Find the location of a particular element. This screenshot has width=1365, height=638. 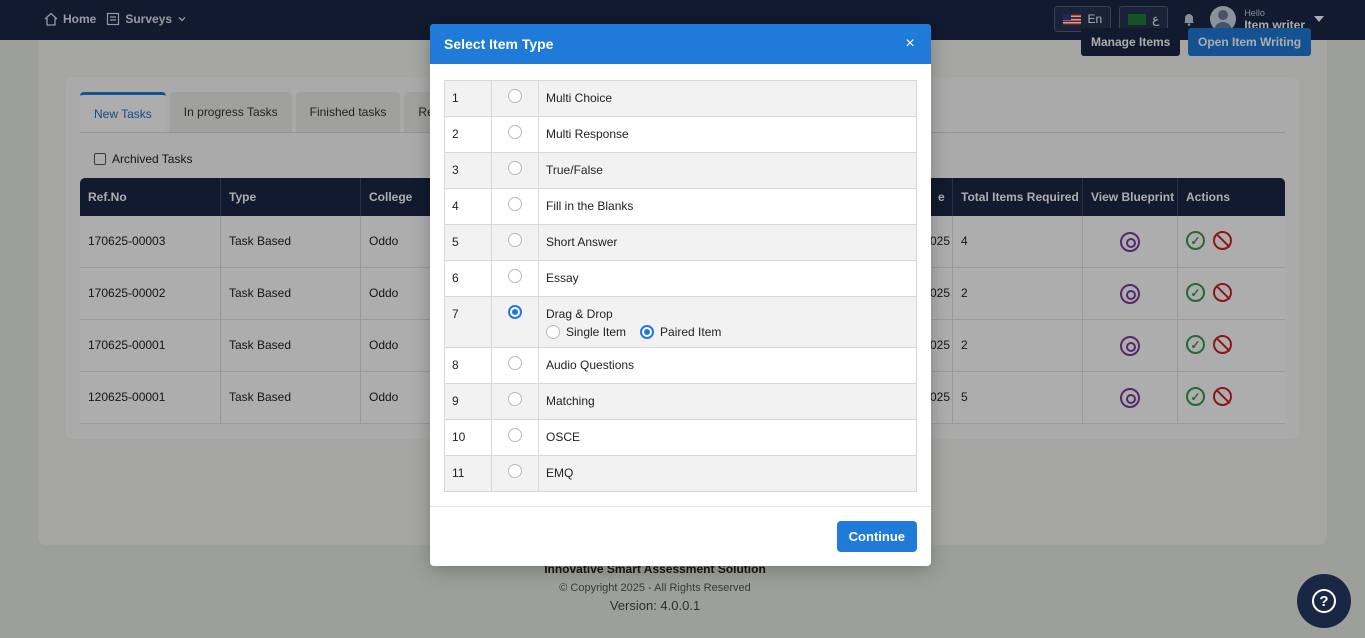

paired-item-option: Paired Item is located at coordinates (680, 332).